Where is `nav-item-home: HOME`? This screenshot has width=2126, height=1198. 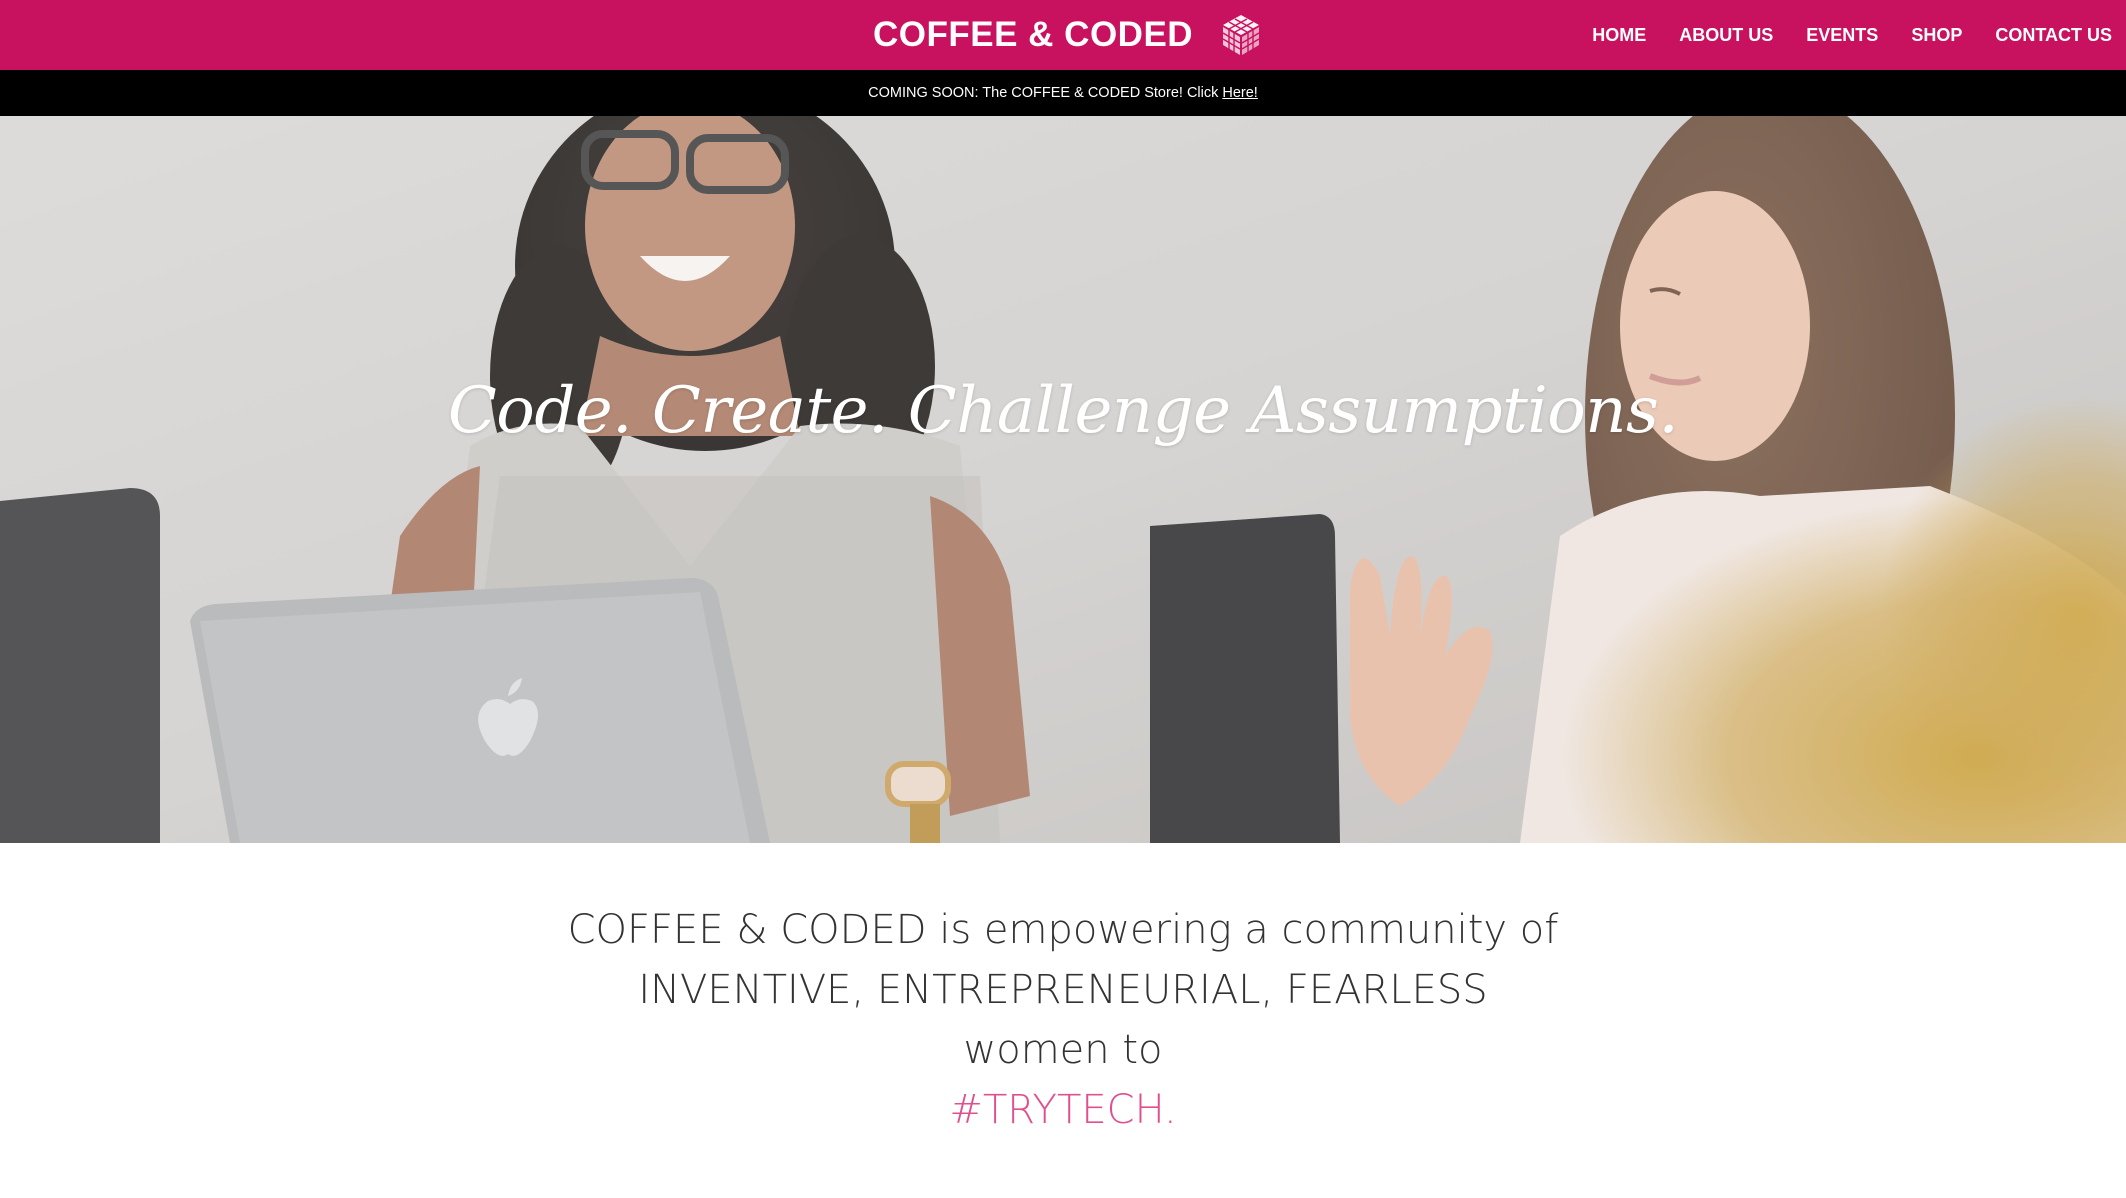
nav-item-home: HOME is located at coordinates (1619, 35).